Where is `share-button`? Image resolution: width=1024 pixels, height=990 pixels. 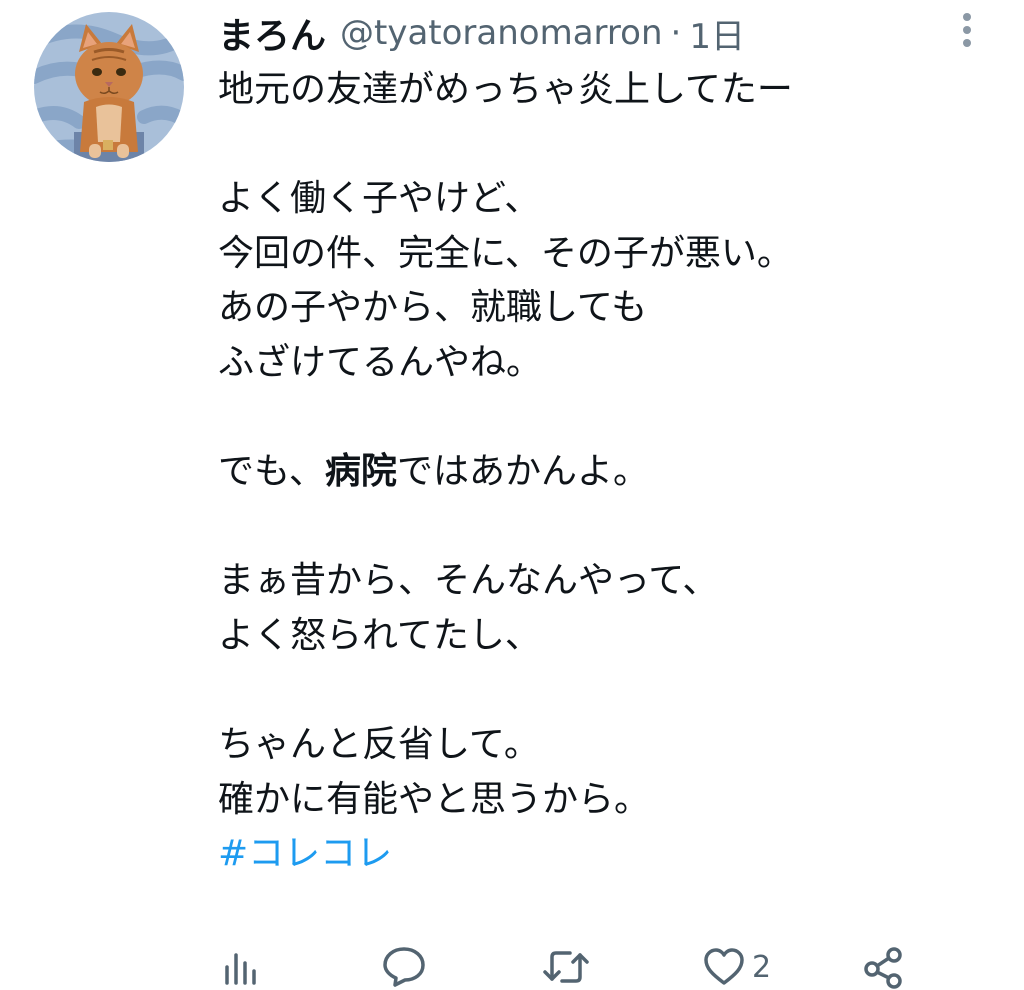 share-button is located at coordinates (884, 967).